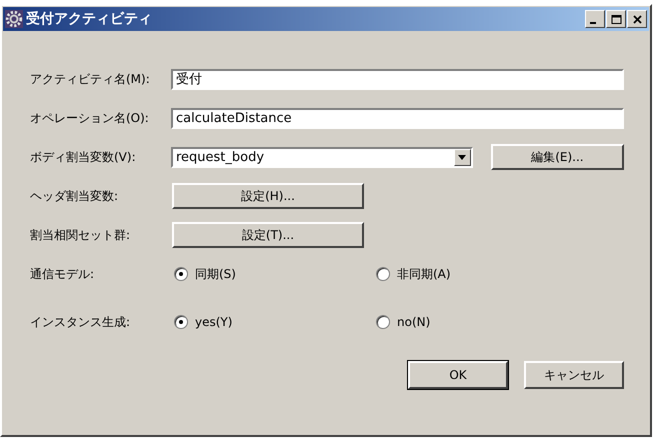  I want to click on maximize-icon, so click(616, 19).